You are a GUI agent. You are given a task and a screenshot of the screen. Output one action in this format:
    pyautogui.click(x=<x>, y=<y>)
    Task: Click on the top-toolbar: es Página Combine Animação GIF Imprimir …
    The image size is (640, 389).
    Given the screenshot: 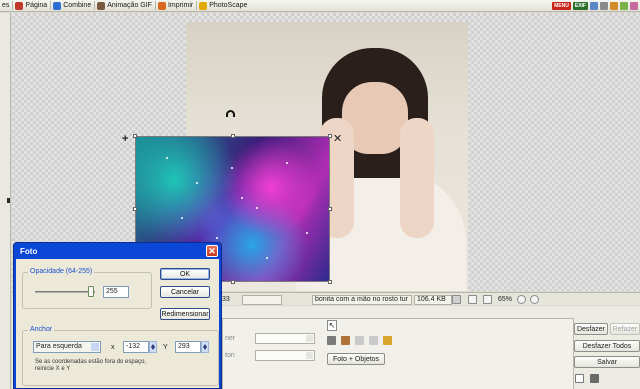 What is the action you would take?
    pyautogui.click(x=320, y=6)
    